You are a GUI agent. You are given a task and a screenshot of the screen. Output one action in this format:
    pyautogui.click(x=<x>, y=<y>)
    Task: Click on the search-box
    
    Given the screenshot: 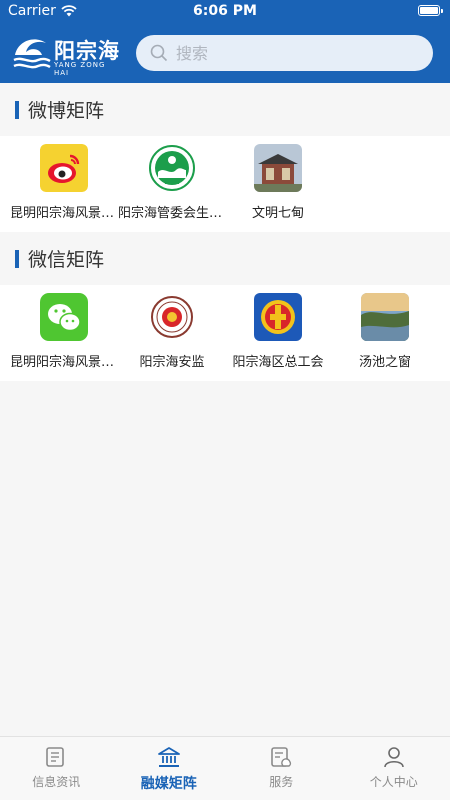 What is the action you would take?
    pyautogui.click(x=284, y=53)
    